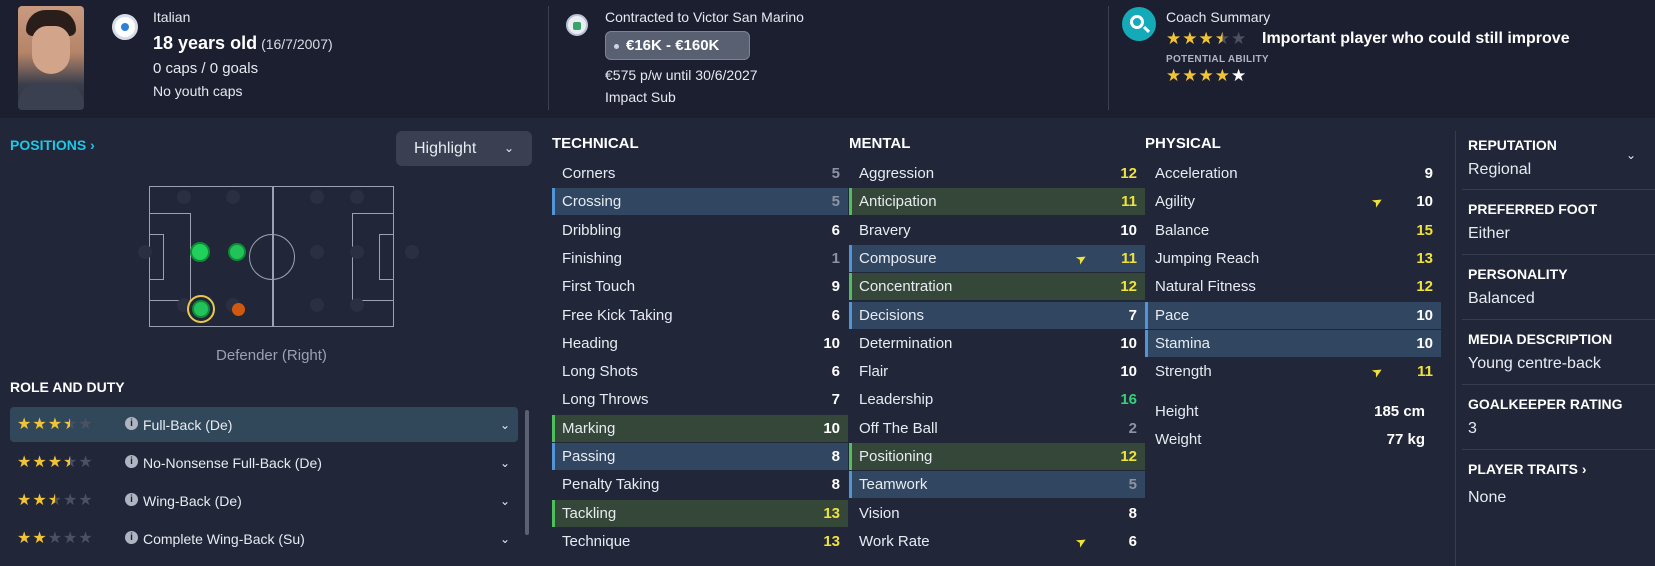  What do you see at coordinates (700, 456) in the screenshot?
I see `attribute-row: Passing 8` at bounding box center [700, 456].